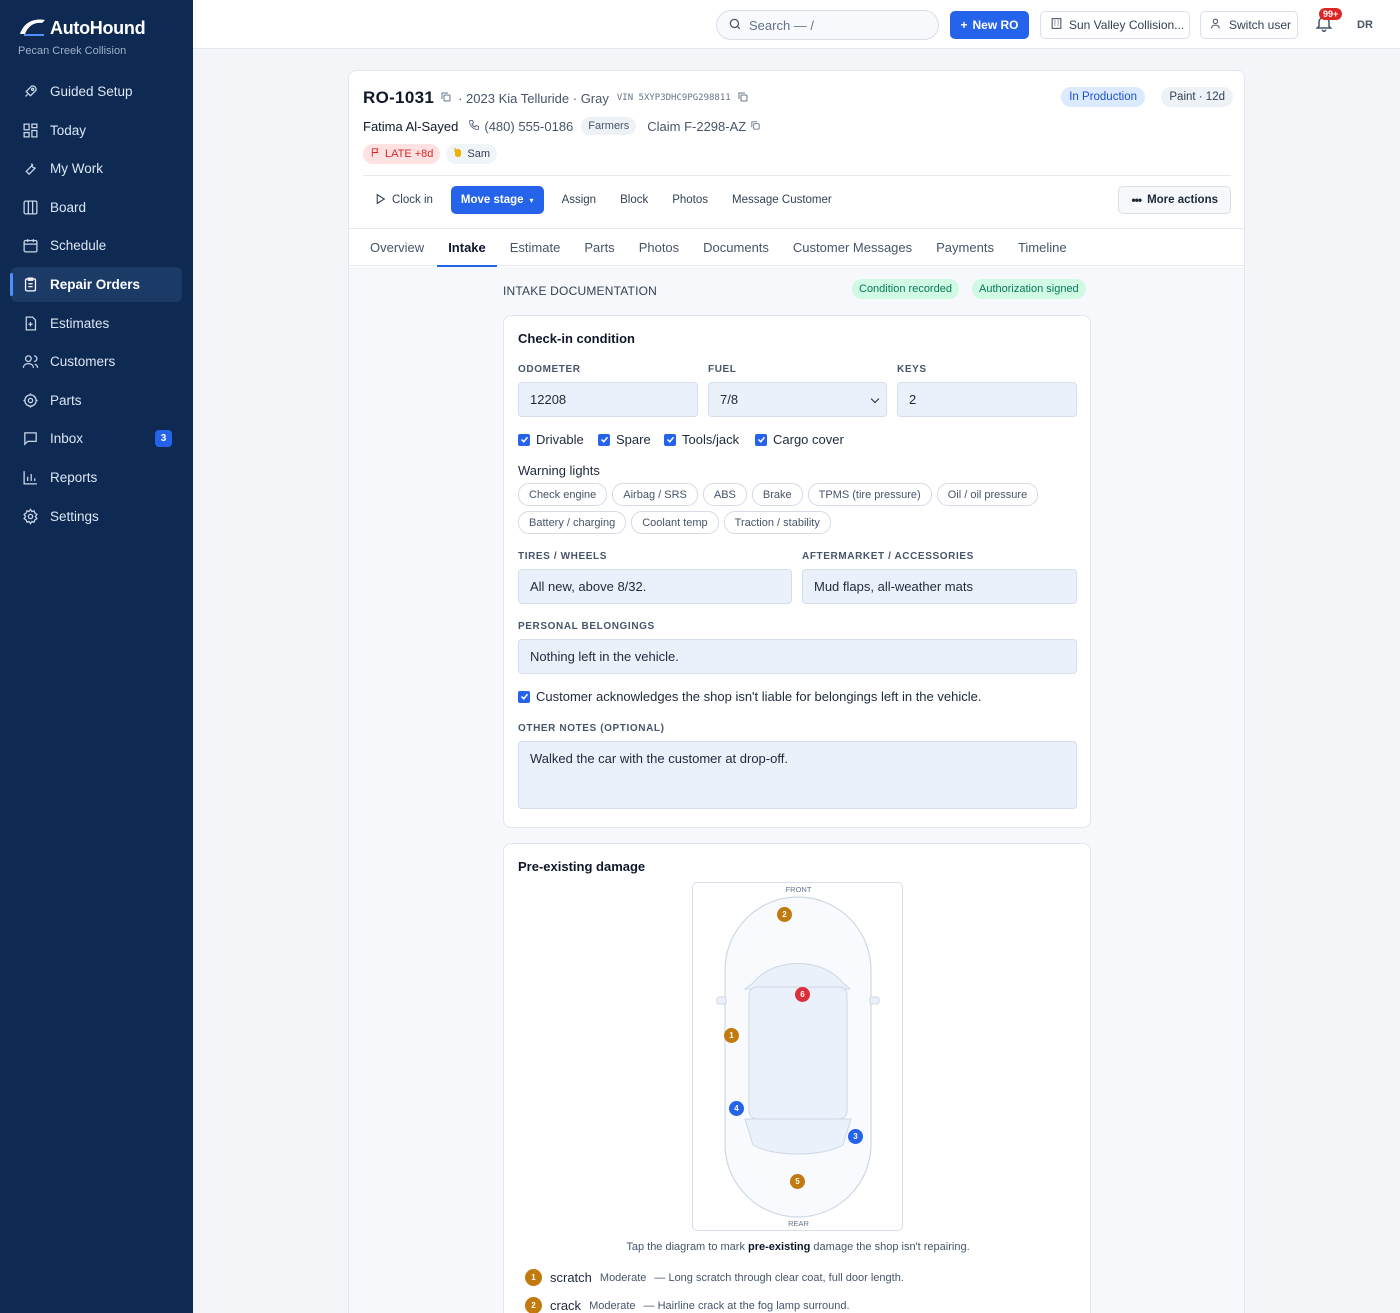 Image resolution: width=1400 pixels, height=1313 pixels. What do you see at coordinates (520, 126) in the screenshot?
I see `customer-phone: (480) 555-0186` at bounding box center [520, 126].